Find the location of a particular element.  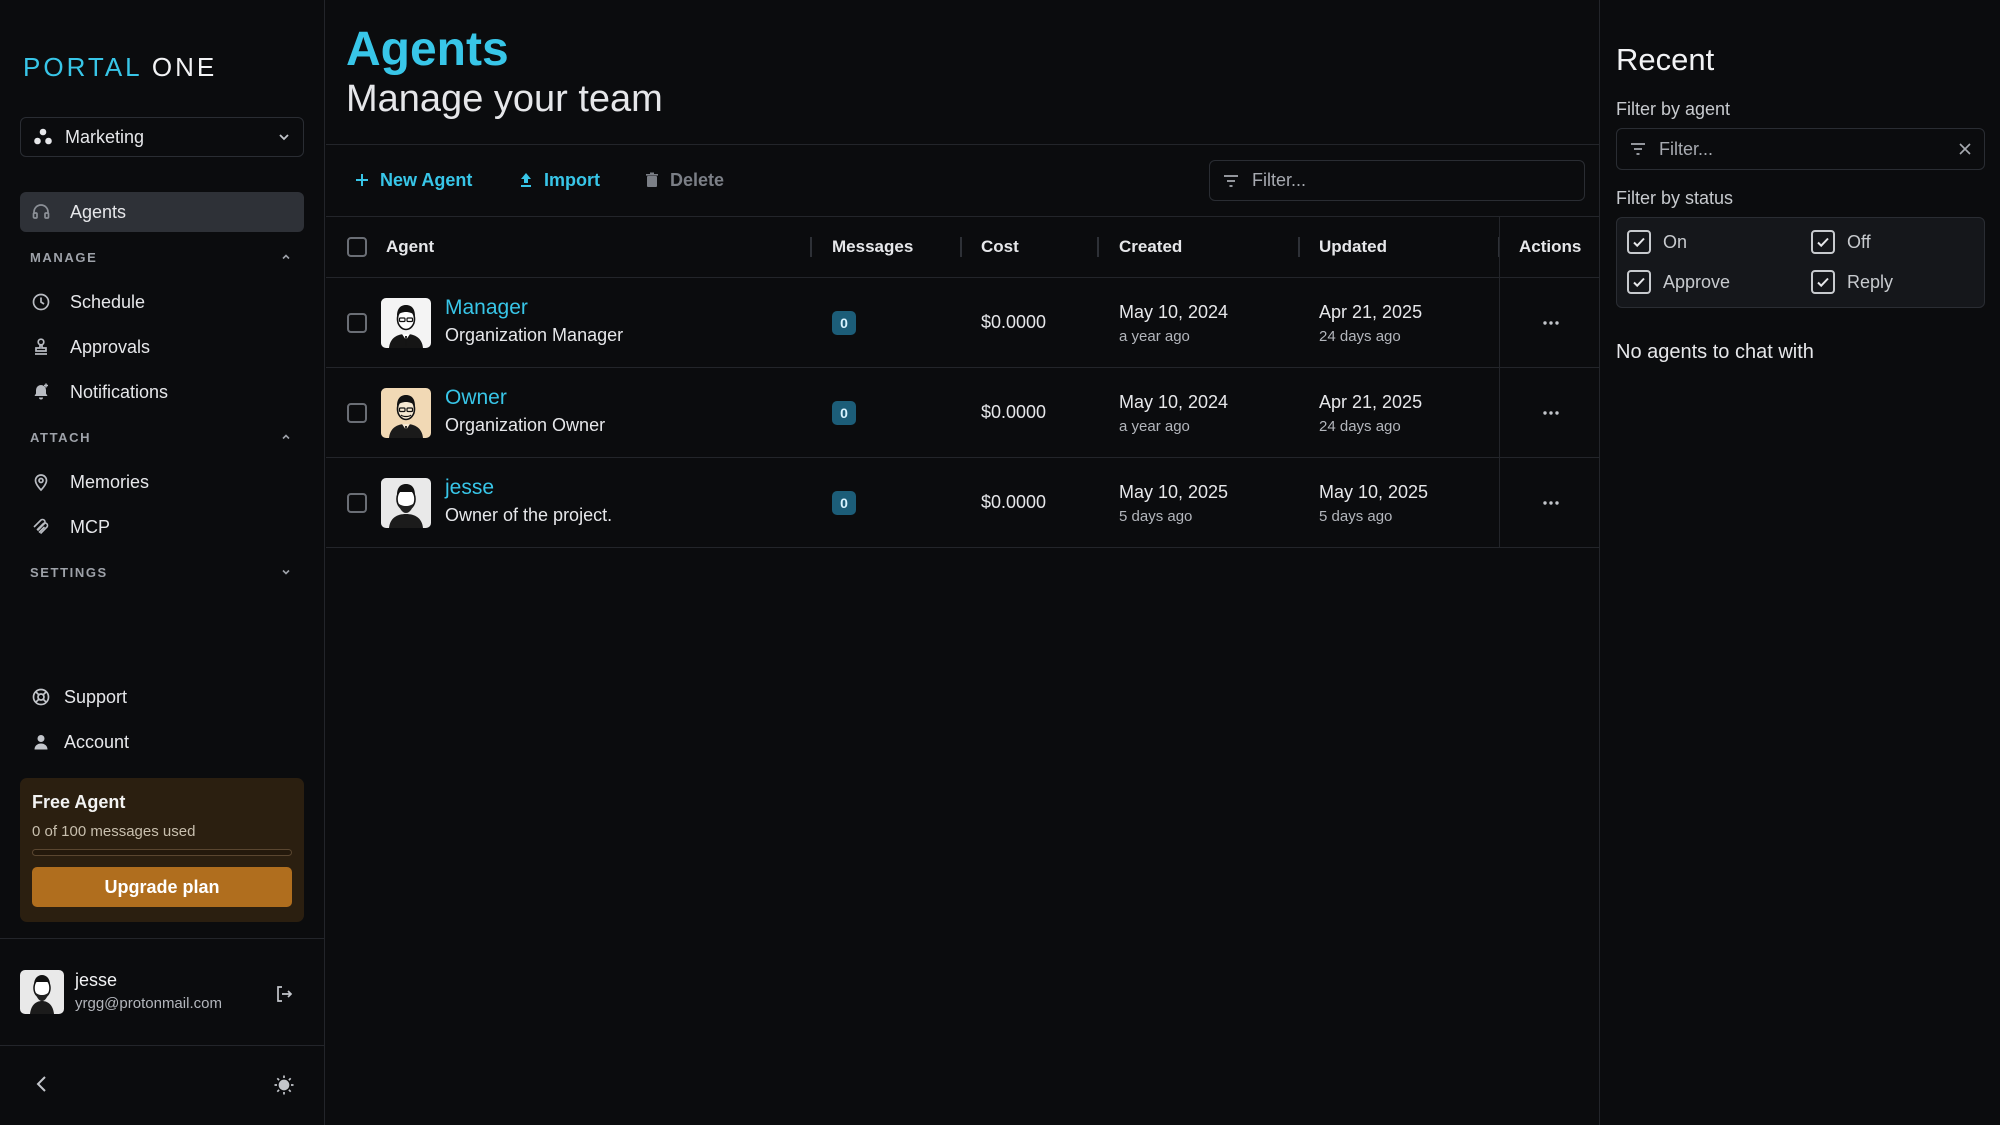

nav-agents: Agents is located at coordinates (162, 212).